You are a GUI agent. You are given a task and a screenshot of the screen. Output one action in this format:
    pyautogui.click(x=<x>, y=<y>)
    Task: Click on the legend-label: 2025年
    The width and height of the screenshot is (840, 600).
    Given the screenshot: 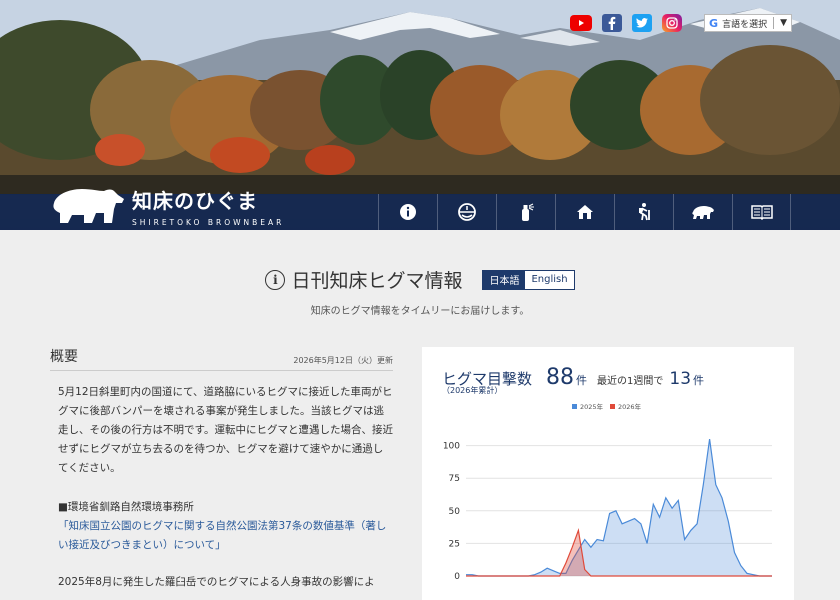 What is the action you would take?
    pyautogui.click(x=592, y=406)
    